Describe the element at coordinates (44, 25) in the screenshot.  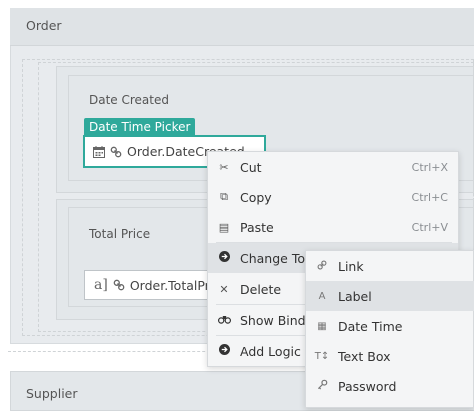
I see `order-title: Order` at that location.